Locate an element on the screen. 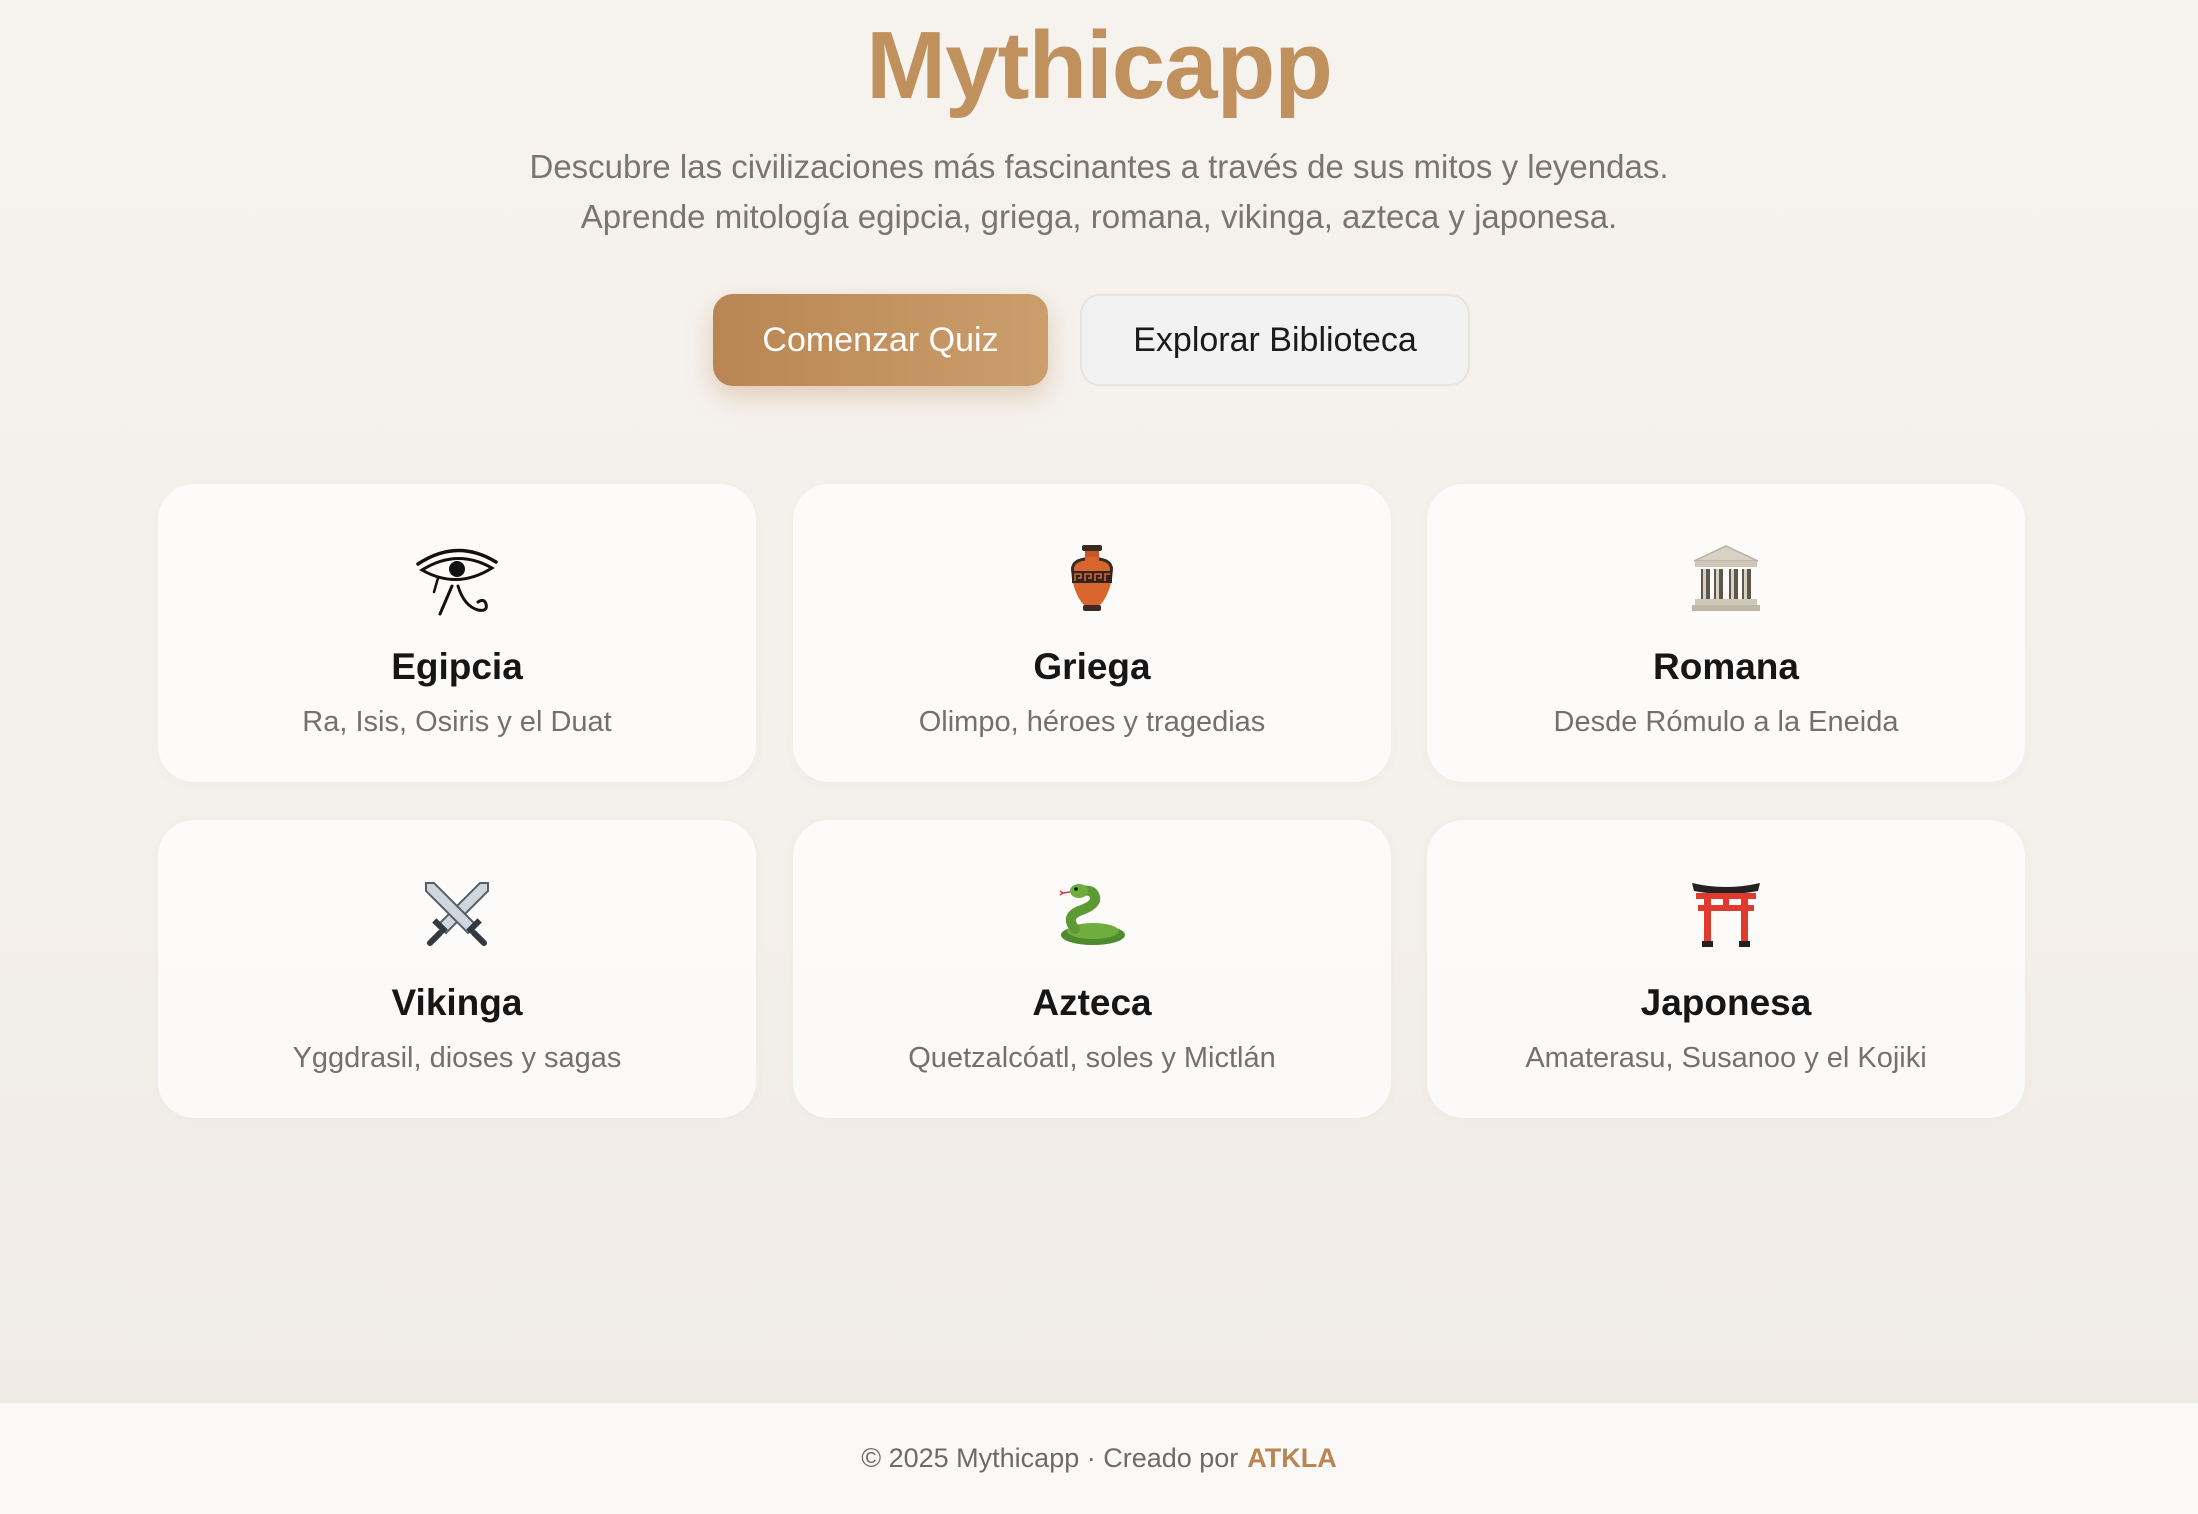  card-title: Azteca is located at coordinates (1092, 1002).